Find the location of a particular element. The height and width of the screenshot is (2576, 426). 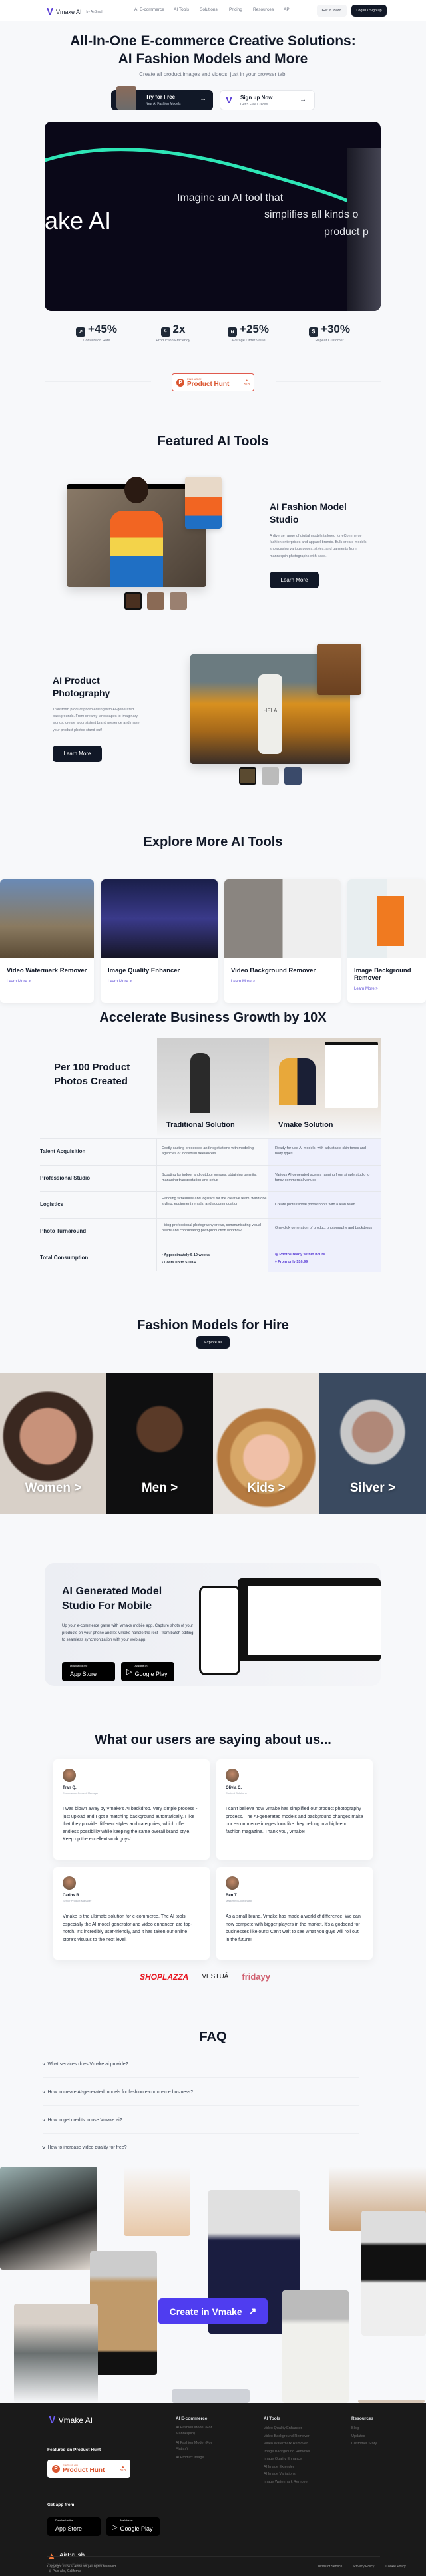

footer-link: Image Background Remover is located at coordinates (287, 2452).